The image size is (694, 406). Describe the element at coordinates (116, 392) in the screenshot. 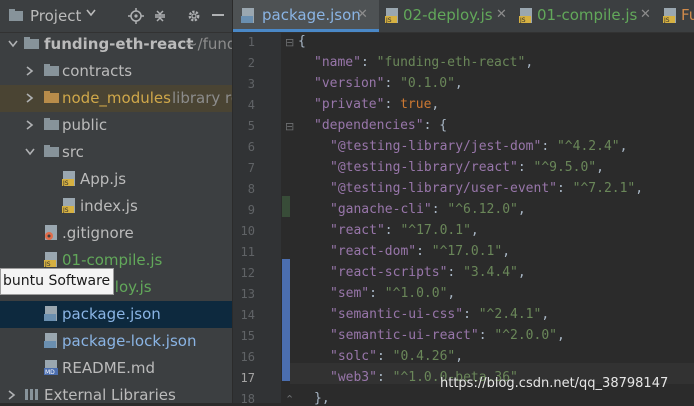

I see `tree-item-external-libraries: External Libraries` at that location.